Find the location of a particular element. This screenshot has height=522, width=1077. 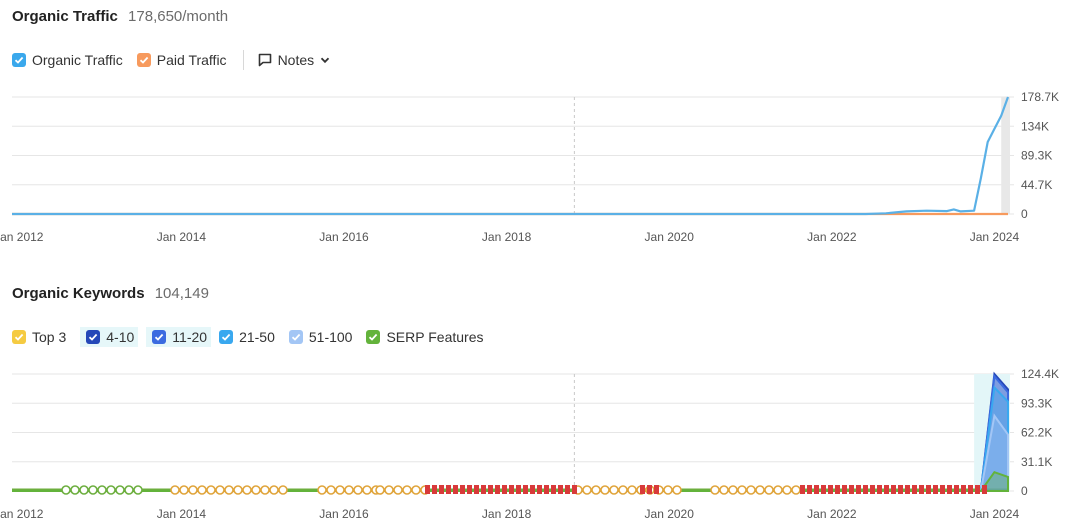

legend-label: 4-10 is located at coordinates (120, 337).